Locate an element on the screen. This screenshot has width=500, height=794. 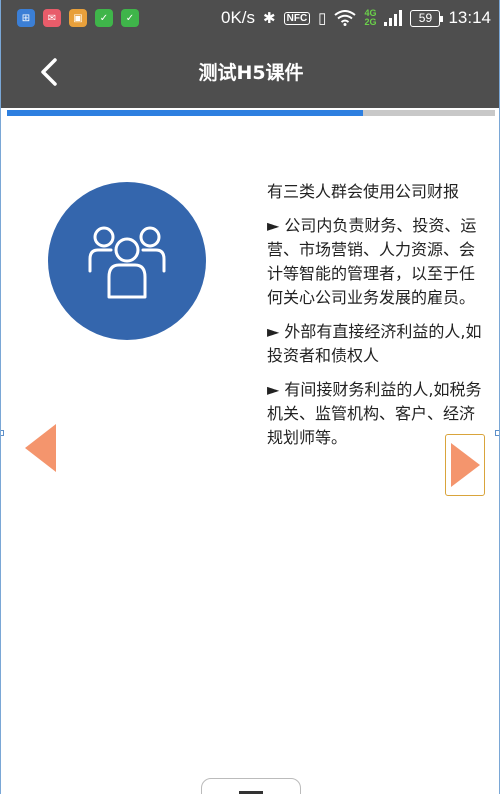
title-bar: 测试H5课件 is located at coordinates (250, 72).